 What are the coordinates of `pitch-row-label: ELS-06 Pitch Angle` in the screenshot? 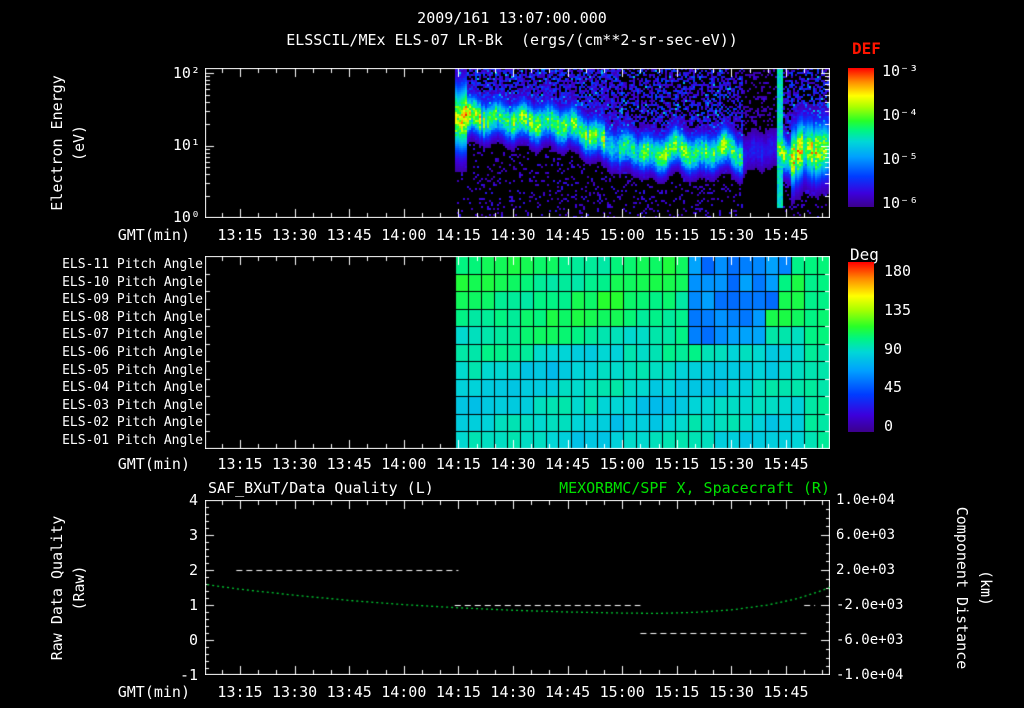 It's located at (132, 353).